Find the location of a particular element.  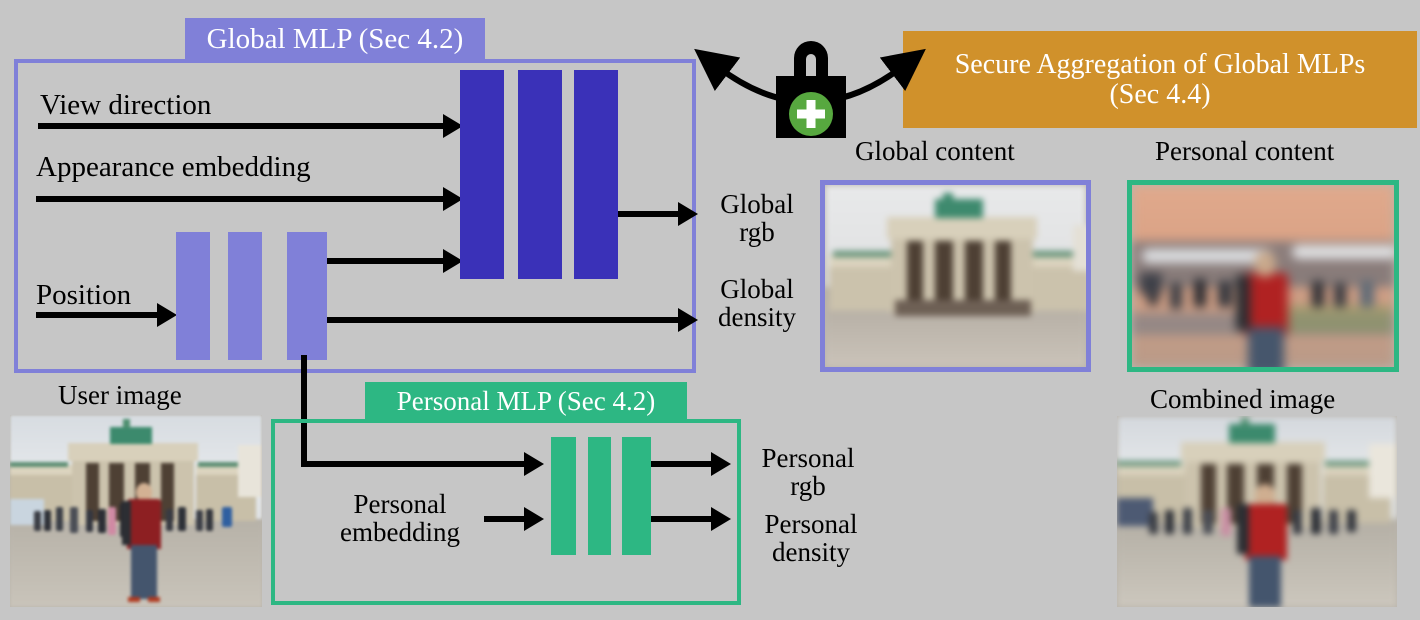

caption-user-image: User image is located at coordinates (120, 395).